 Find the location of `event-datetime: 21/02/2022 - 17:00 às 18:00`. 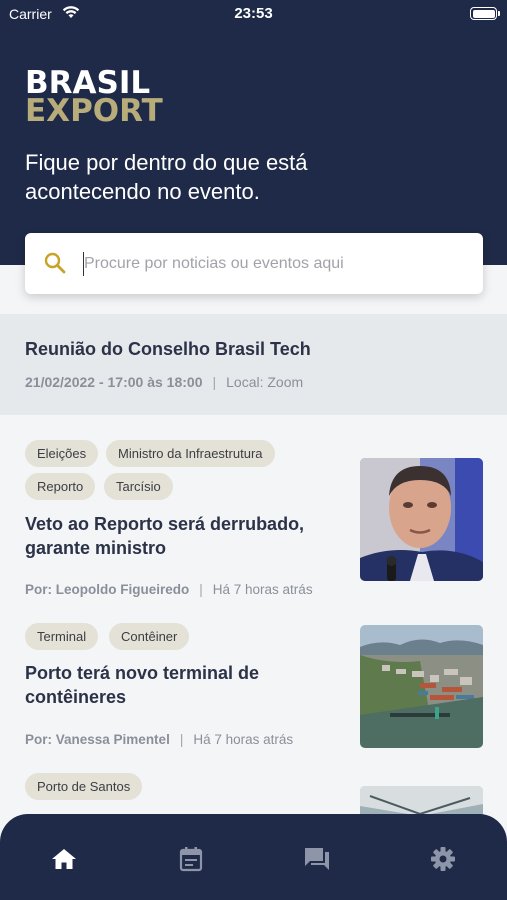

event-datetime: 21/02/2022 - 17:00 às 18:00 is located at coordinates (114, 382).